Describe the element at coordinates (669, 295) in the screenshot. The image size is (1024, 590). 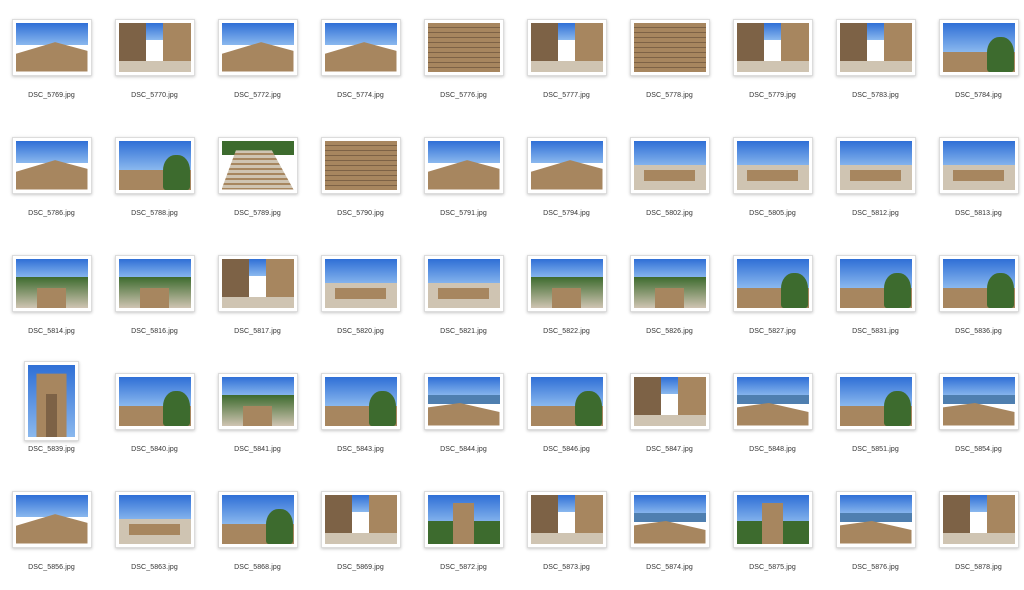
I see `file-icon: DSC_5826.jpg` at that location.